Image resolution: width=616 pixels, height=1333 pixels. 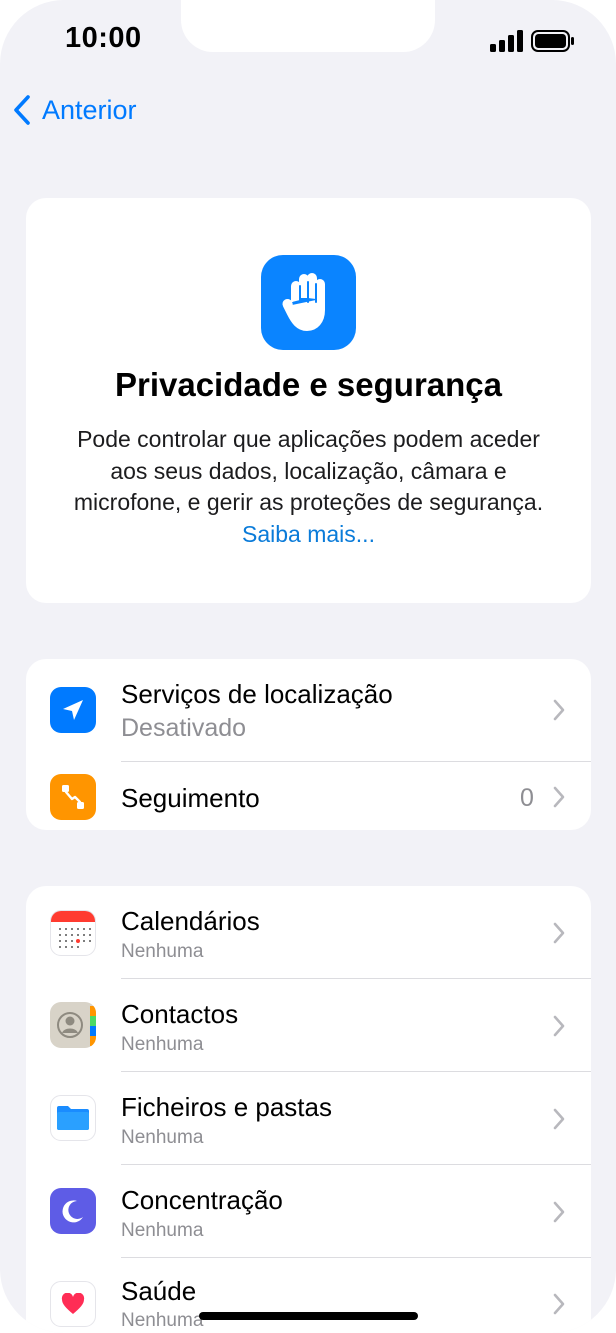 What do you see at coordinates (73, 1118) in the screenshot?
I see `folder-icon` at bounding box center [73, 1118].